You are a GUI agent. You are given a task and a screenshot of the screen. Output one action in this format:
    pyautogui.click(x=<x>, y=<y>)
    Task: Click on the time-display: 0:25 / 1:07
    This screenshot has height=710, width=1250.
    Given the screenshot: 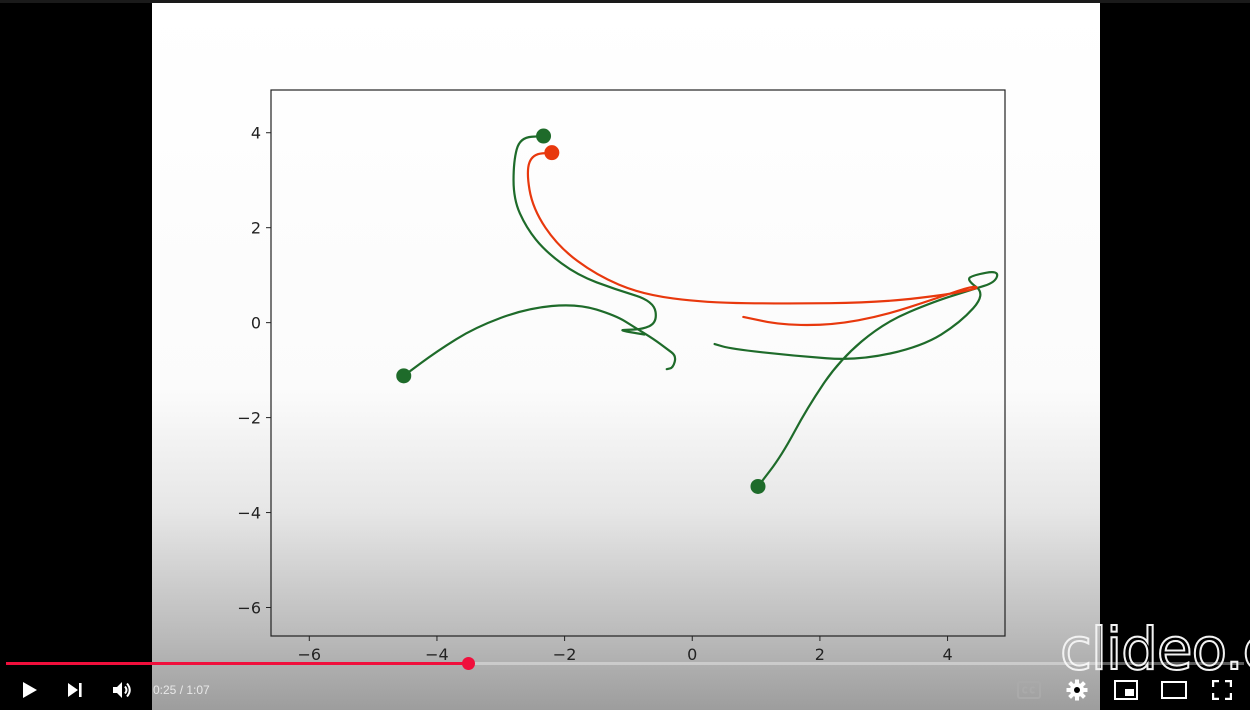 What is the action you would take?
    pyautogui.click(x=181, y=690)
    